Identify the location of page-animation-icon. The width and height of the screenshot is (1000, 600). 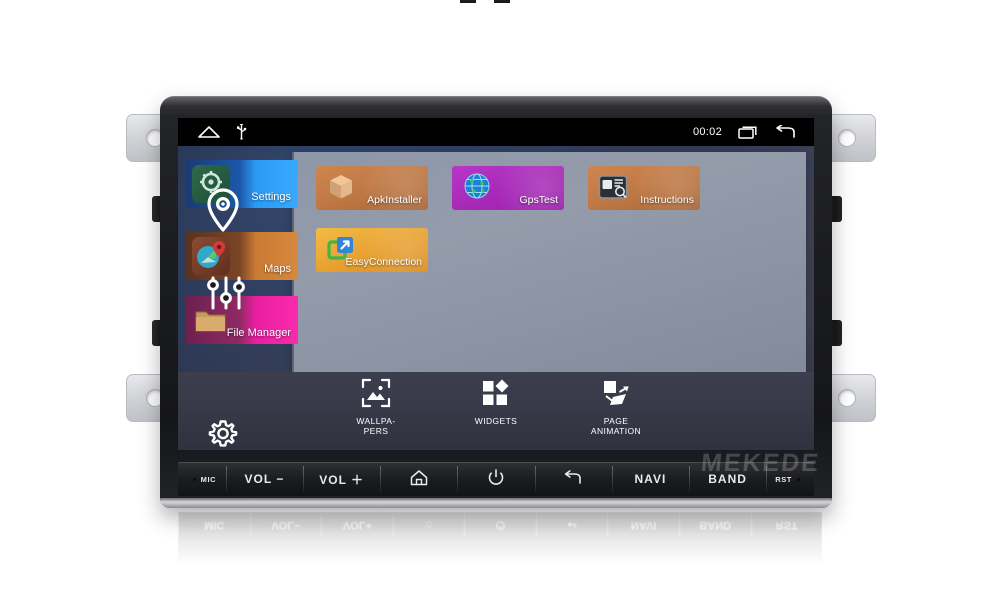
(616, 395).